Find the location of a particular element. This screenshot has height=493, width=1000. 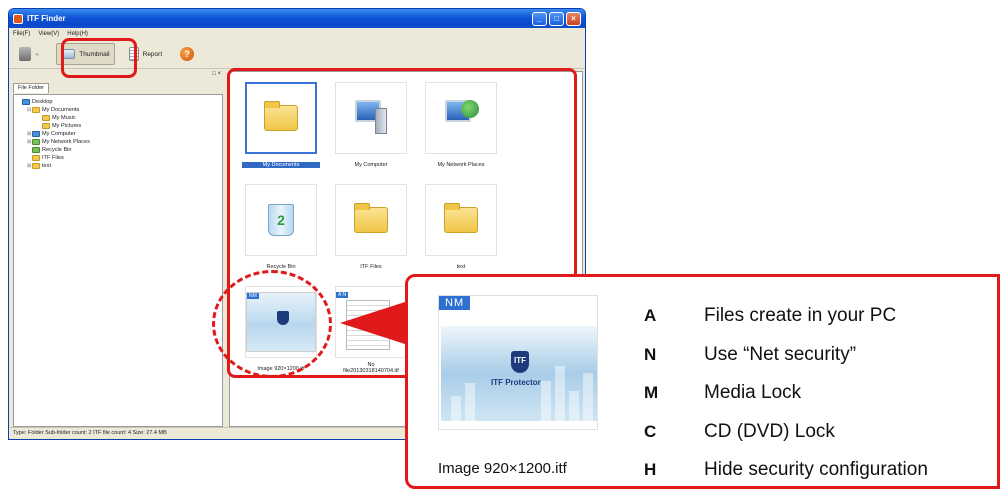

shield-icon: ITF is located at coordinates (520, 362).